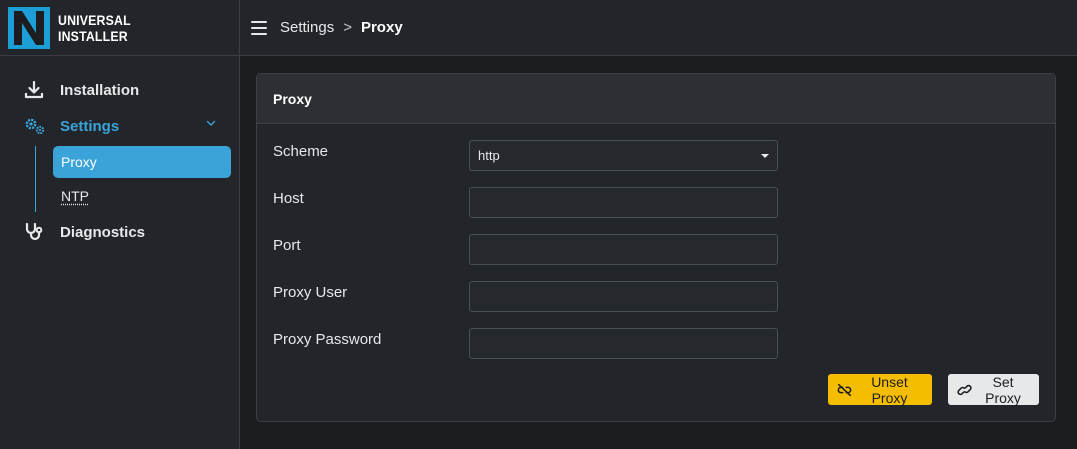  Describe the element at coordinates (259, 27) in the screenshot. I see `hamburger-menu-icon` at that location.